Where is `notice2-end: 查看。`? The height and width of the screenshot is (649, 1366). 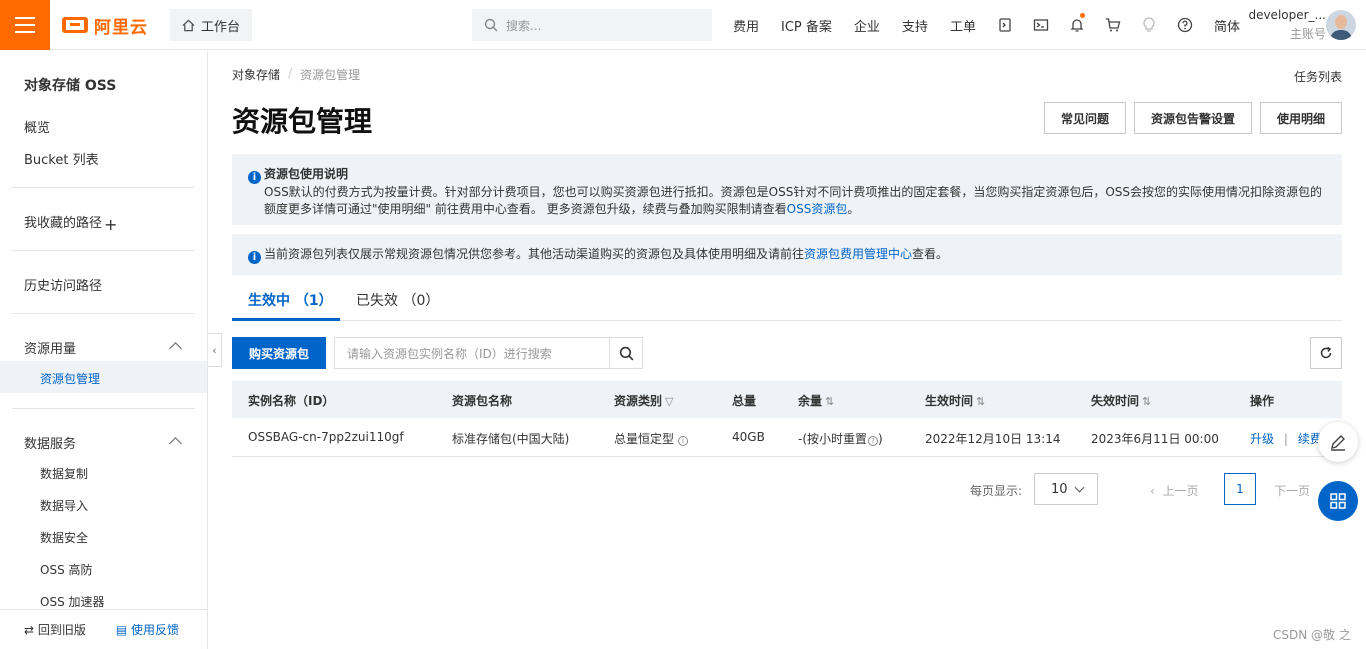 notice2-end: 查看。 is located at coordinates (930, 254).